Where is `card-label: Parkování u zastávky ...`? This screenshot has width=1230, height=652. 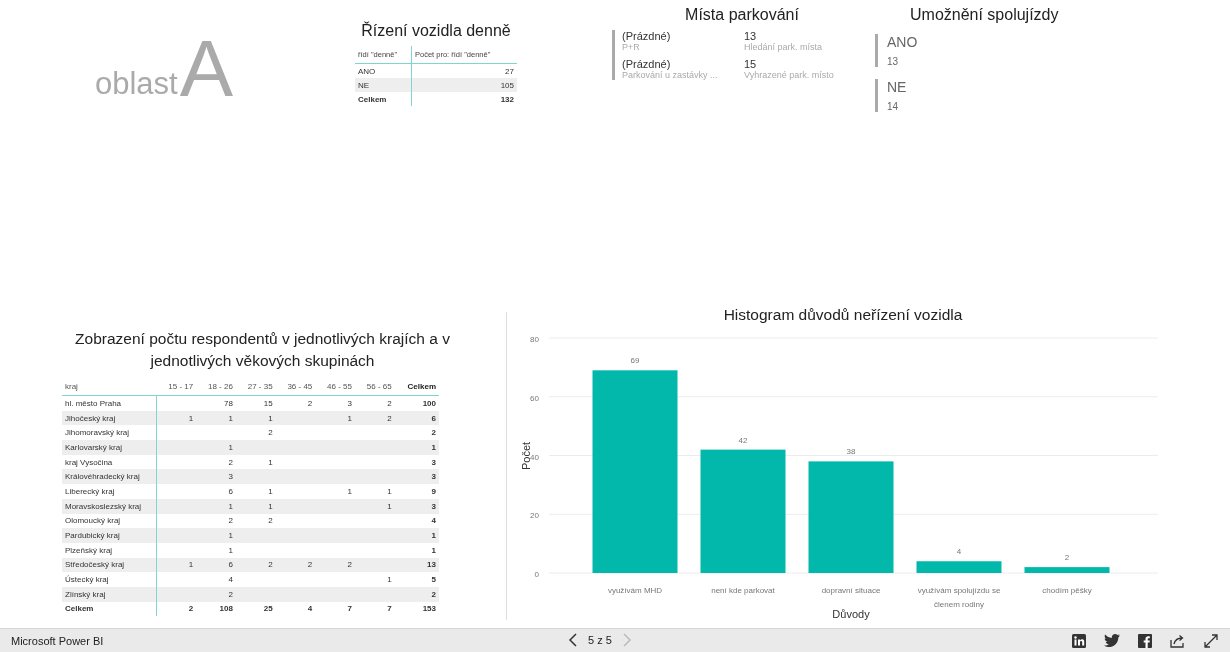 card-label: Parkování u zastávky ... is located at coordinates (670, 75).